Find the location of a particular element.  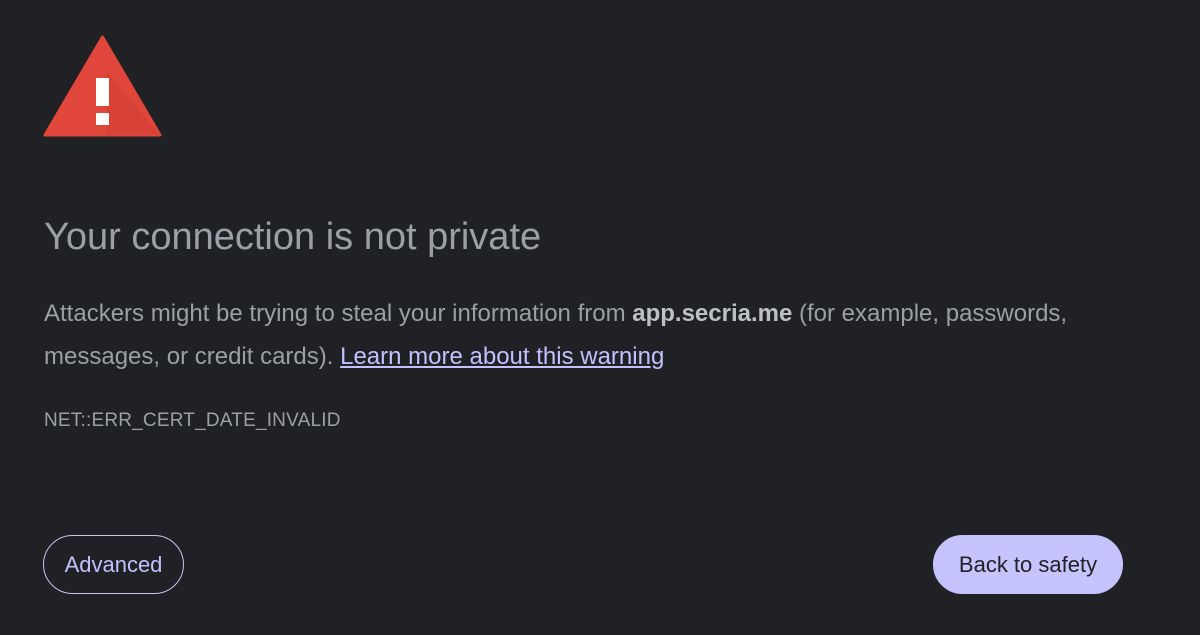

learn-more-link: Learn more about this warning is located at coordinates (502, 356).